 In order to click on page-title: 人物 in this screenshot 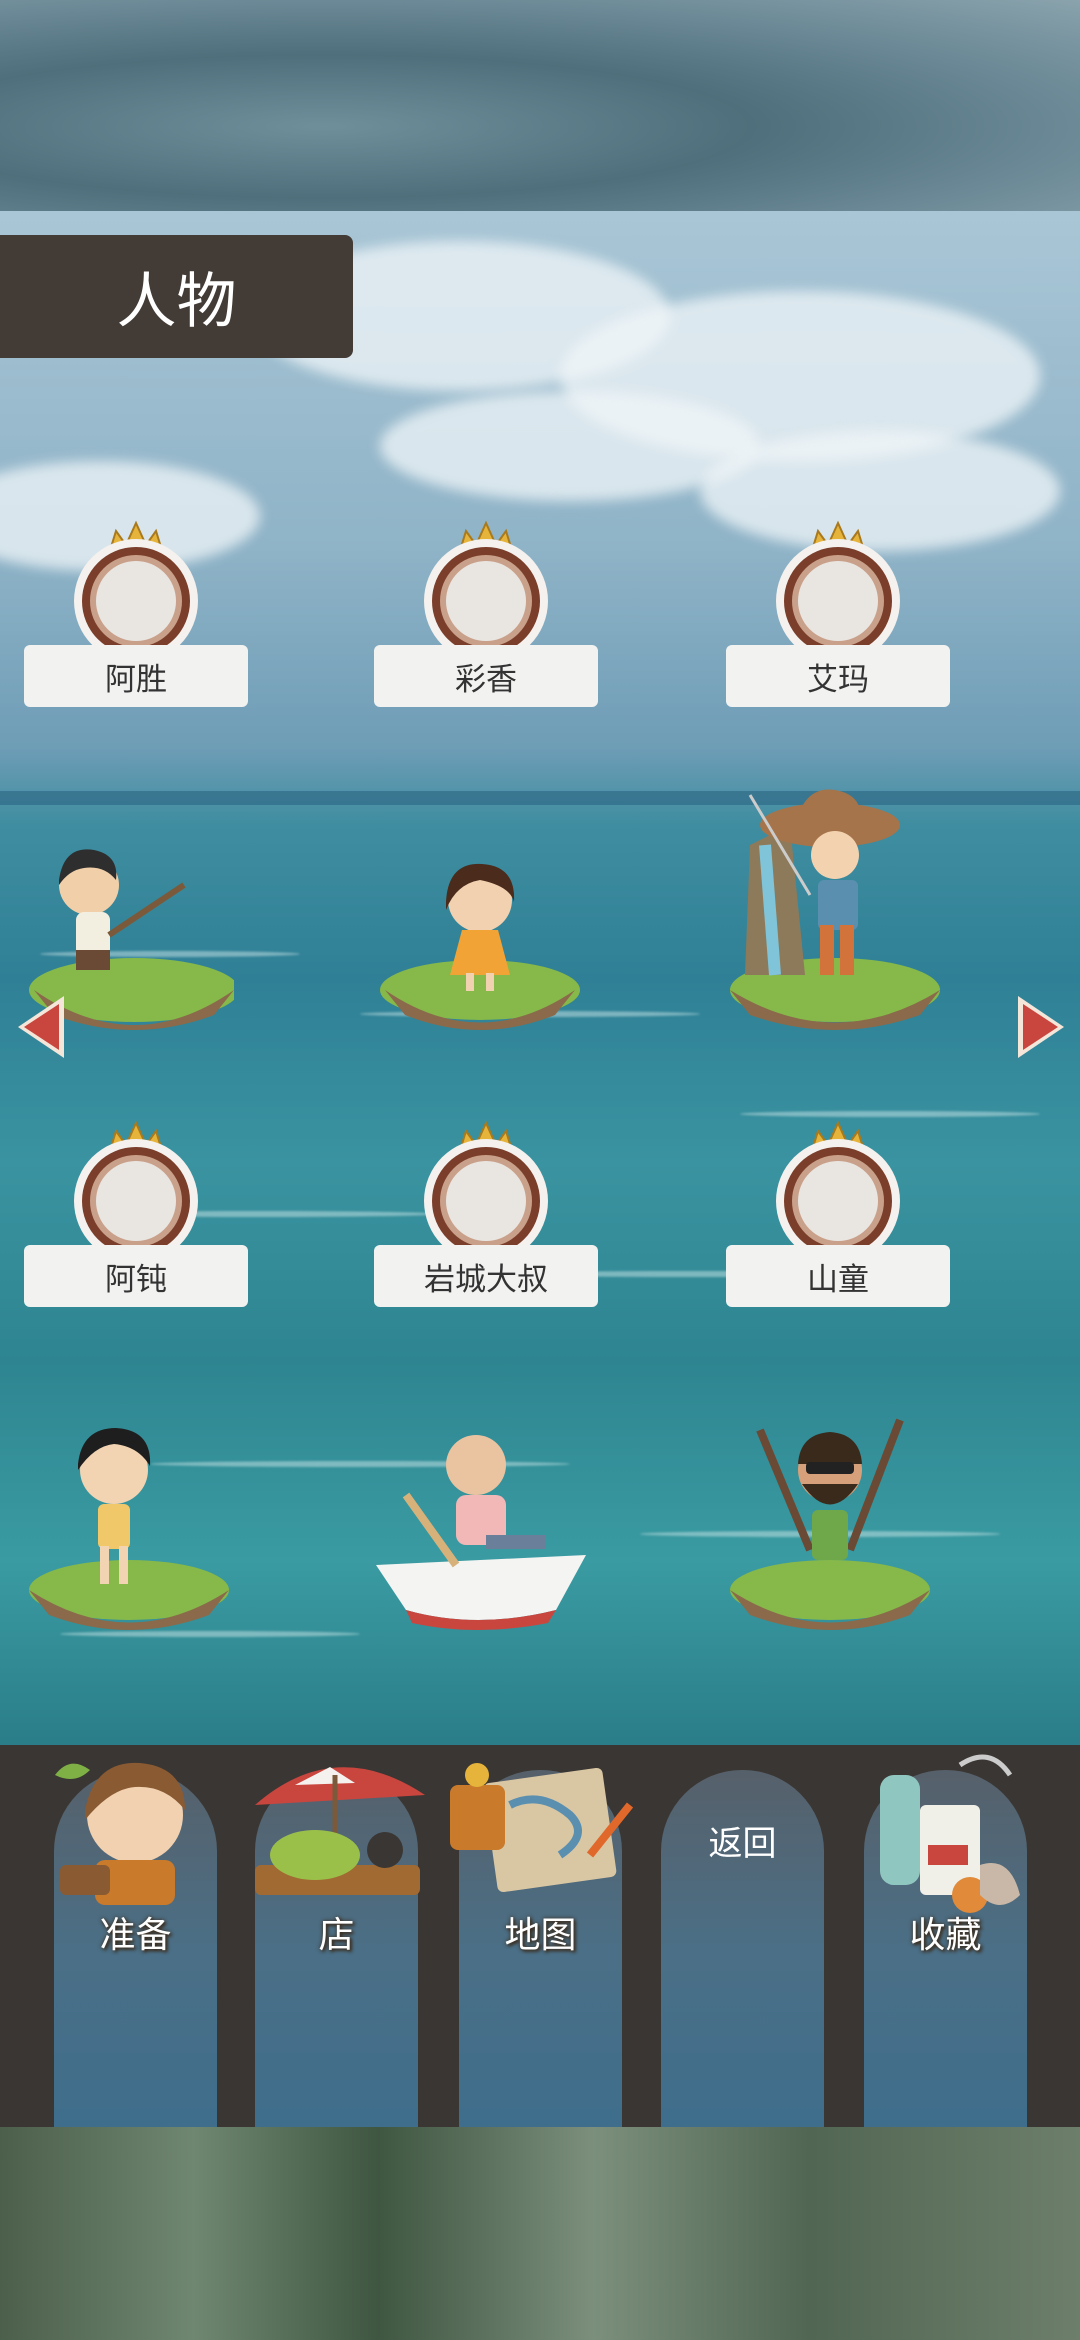, I will do `click(176, 296)`.